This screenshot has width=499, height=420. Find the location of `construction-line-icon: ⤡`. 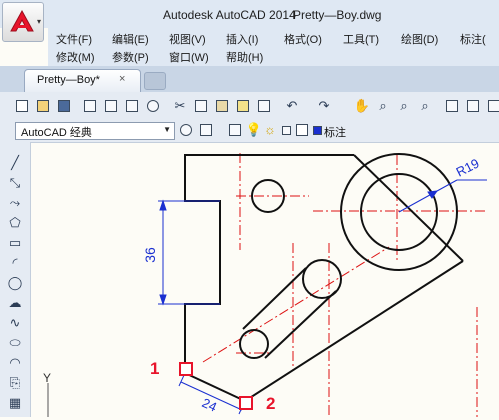

construction-line-icon: ⤡ is located at coordinates (15, 183).